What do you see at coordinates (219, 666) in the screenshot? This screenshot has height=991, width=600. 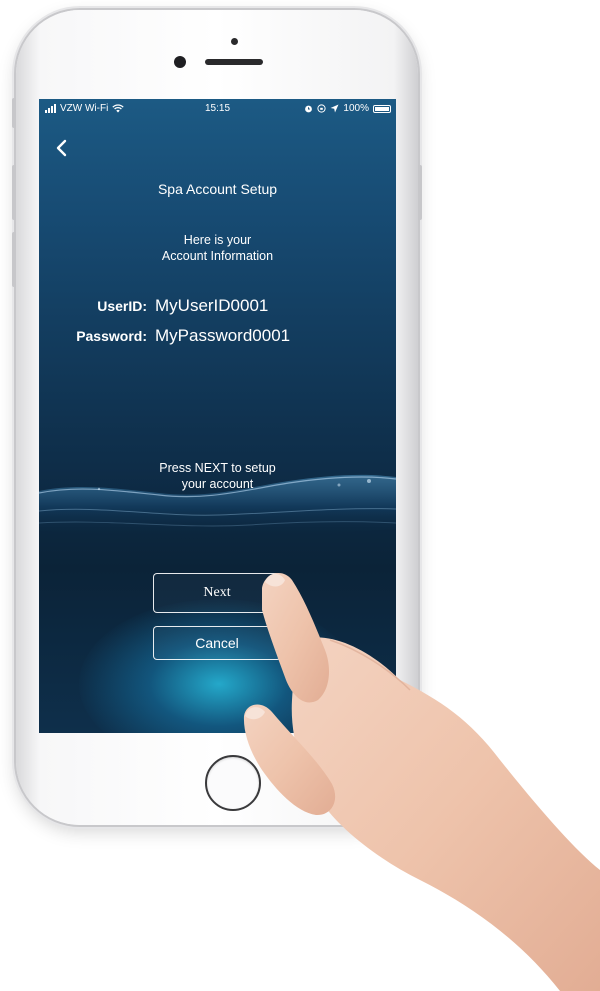 I see `underwater-glow` at bounding box center [219, 666].